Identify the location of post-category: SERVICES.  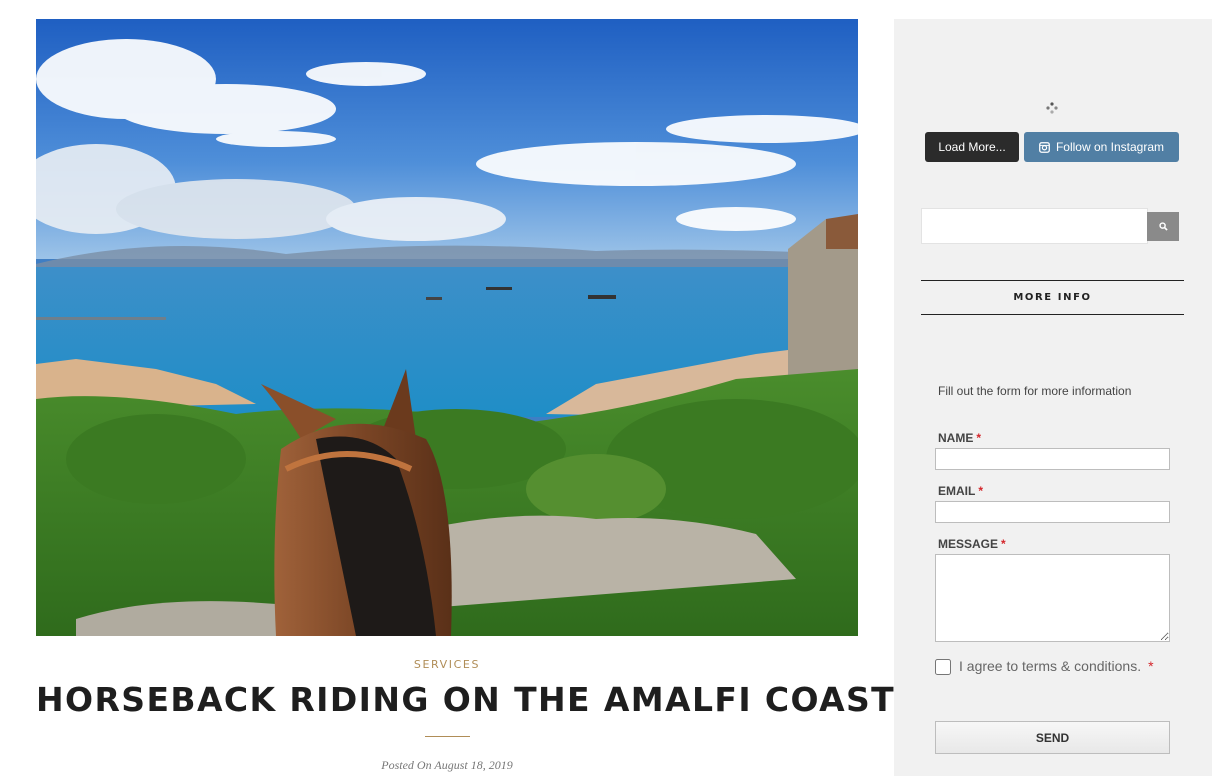
(447, 664).